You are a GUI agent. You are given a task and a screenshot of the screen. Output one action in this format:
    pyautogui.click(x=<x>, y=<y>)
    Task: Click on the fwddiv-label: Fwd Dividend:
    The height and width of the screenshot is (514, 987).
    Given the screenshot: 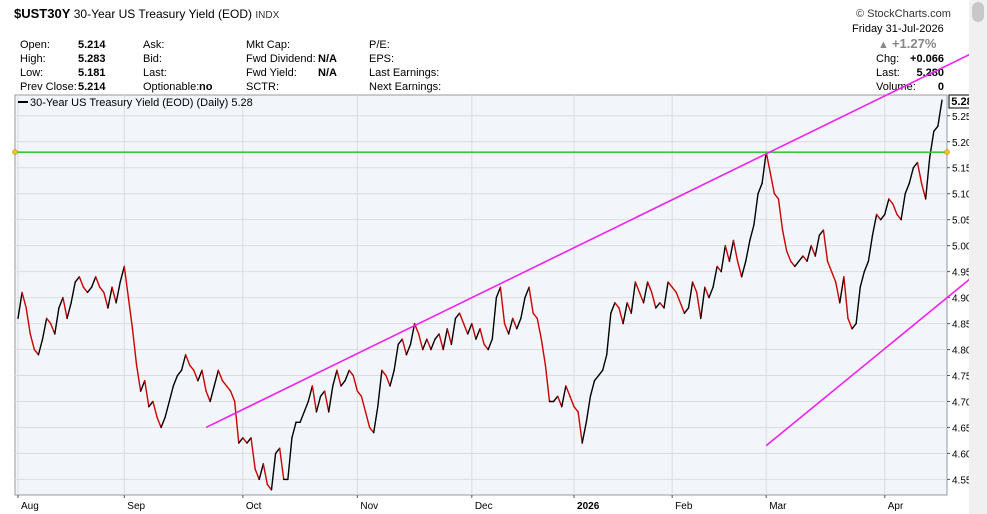 What is the action you would take?
    pyautogui.click(x=281, y=59)
    